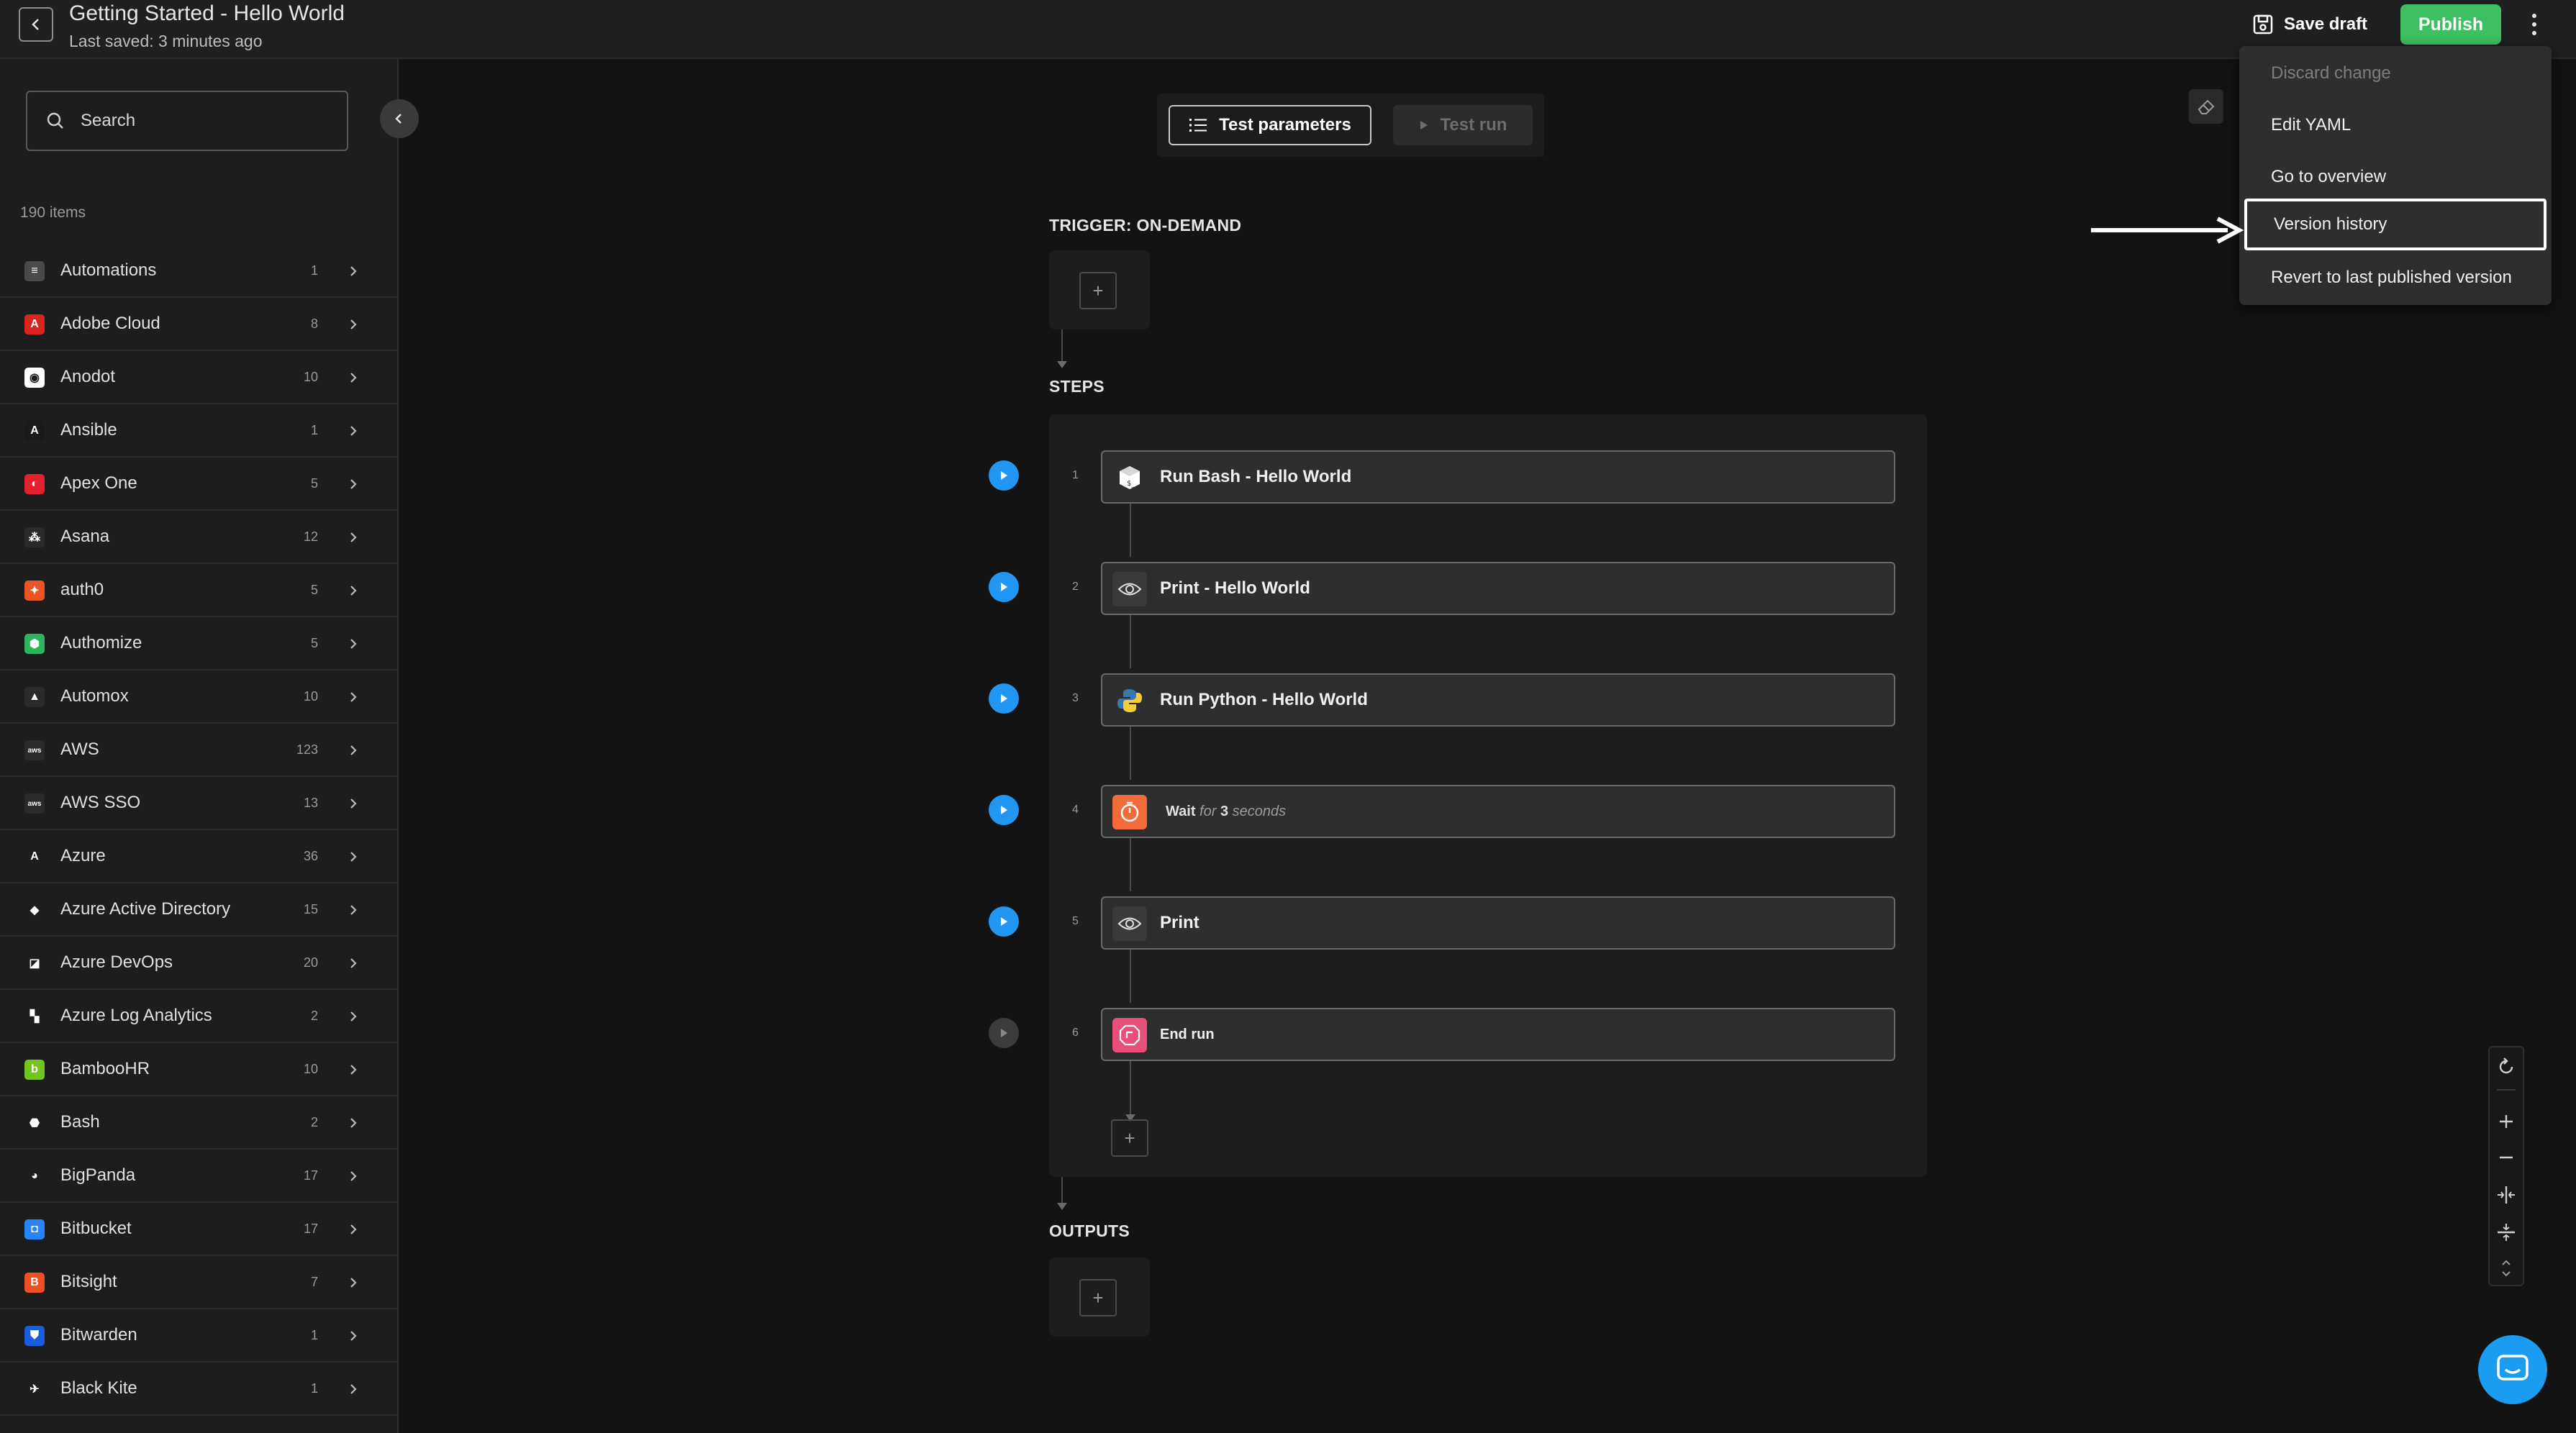 This screenshot has width=2576, height=1433. Describe the element at coordinates (2506, 1157) in the screenshot. I see `zoom-out-button` at that location.